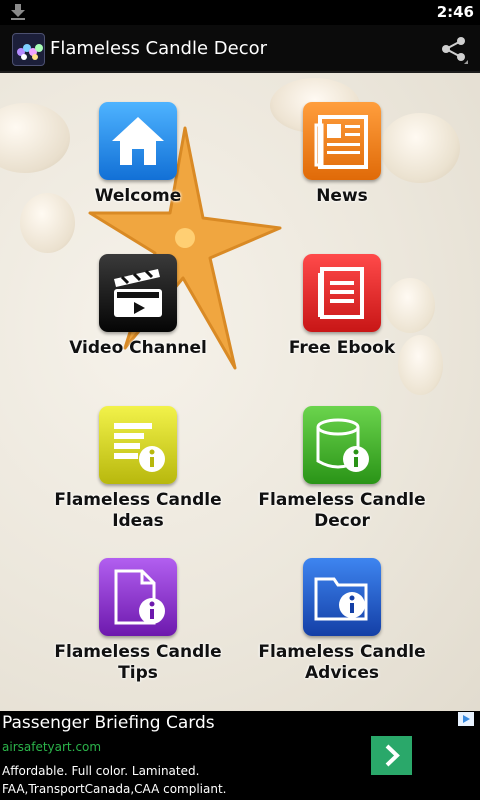  Describe the element at coordinates (455, 12) in the screenshot. I see `status-time: 2:46` at that location.